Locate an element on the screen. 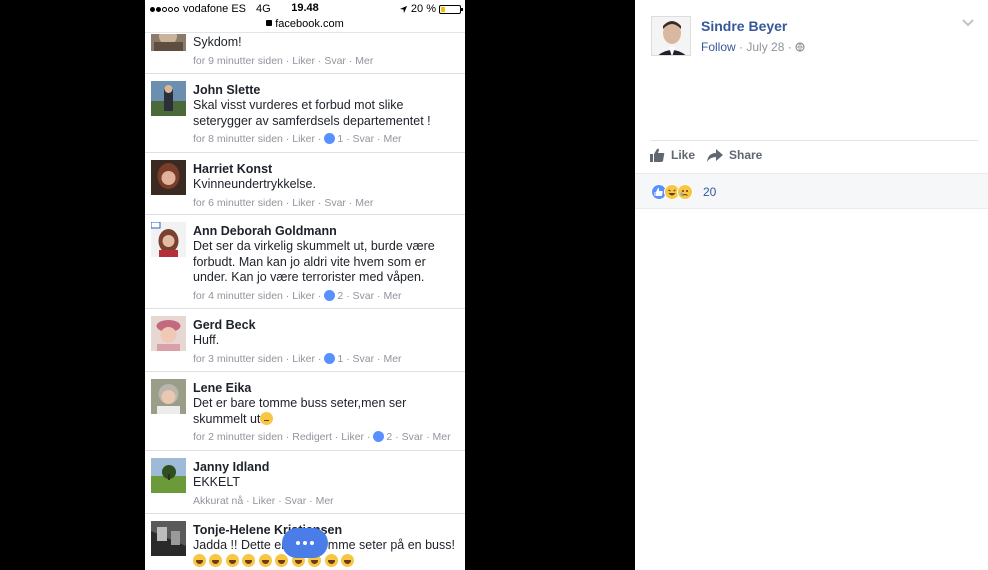  post-author-name: Sindre Beyer is located at coordinates (744, 26).